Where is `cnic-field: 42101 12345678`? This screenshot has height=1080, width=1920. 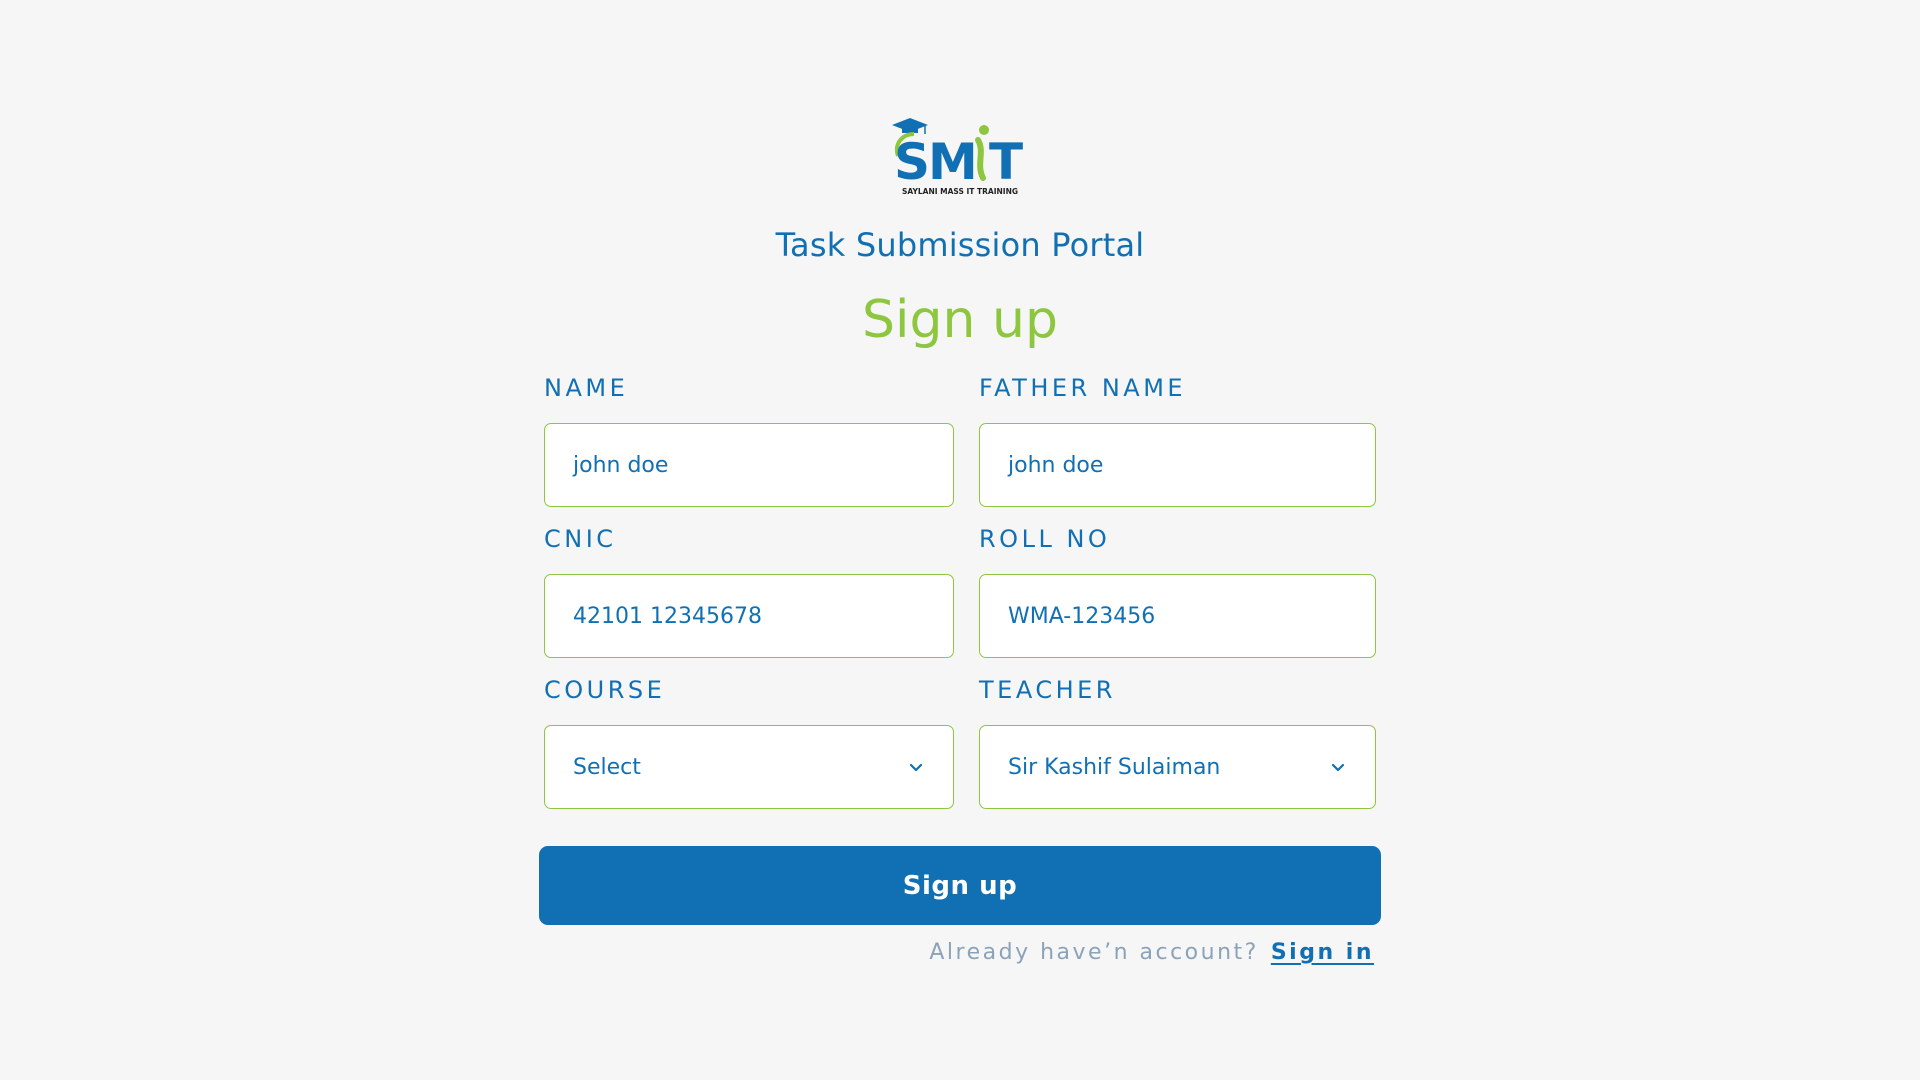 cnic-field: 42101 12345678 is located at coordinates (749, 616).